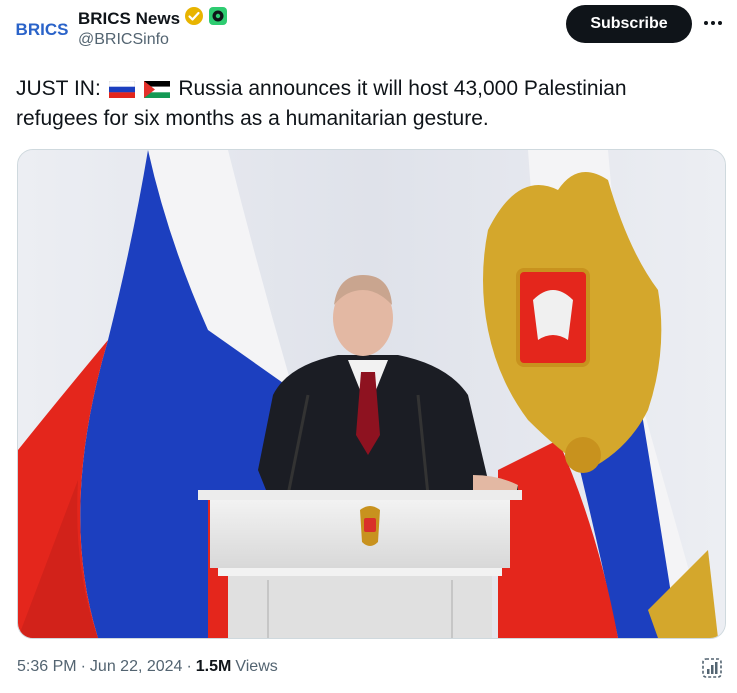  I want to click on post-time: 5:36 PM, so click(47, 667).